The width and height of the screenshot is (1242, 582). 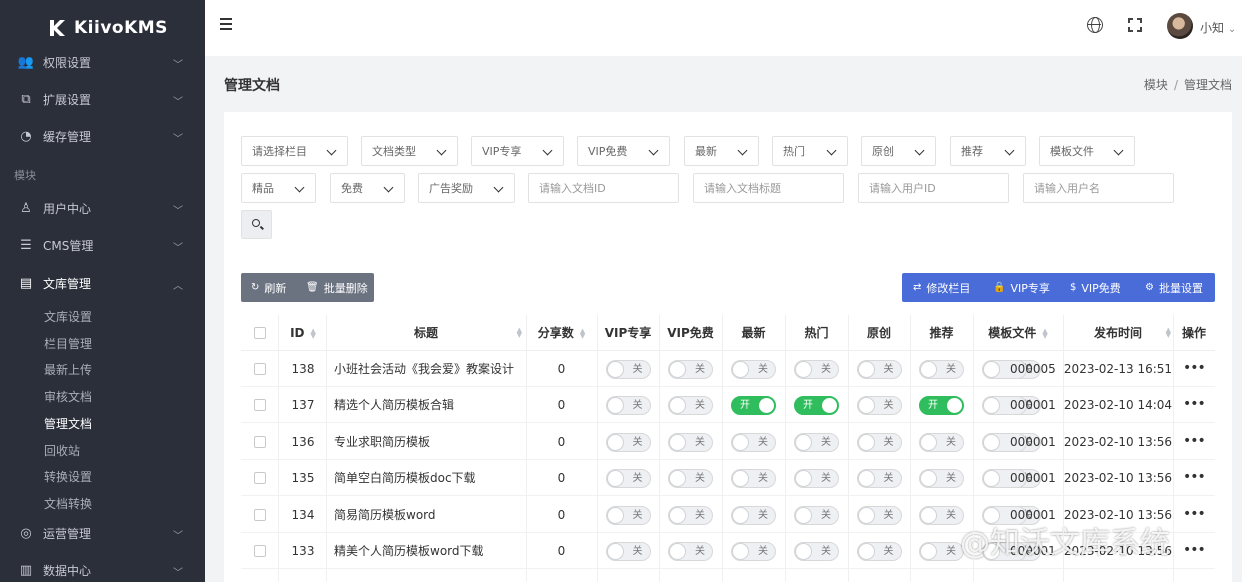 I want to click on filter-select: VIP免费, so click(x=623, y=151).